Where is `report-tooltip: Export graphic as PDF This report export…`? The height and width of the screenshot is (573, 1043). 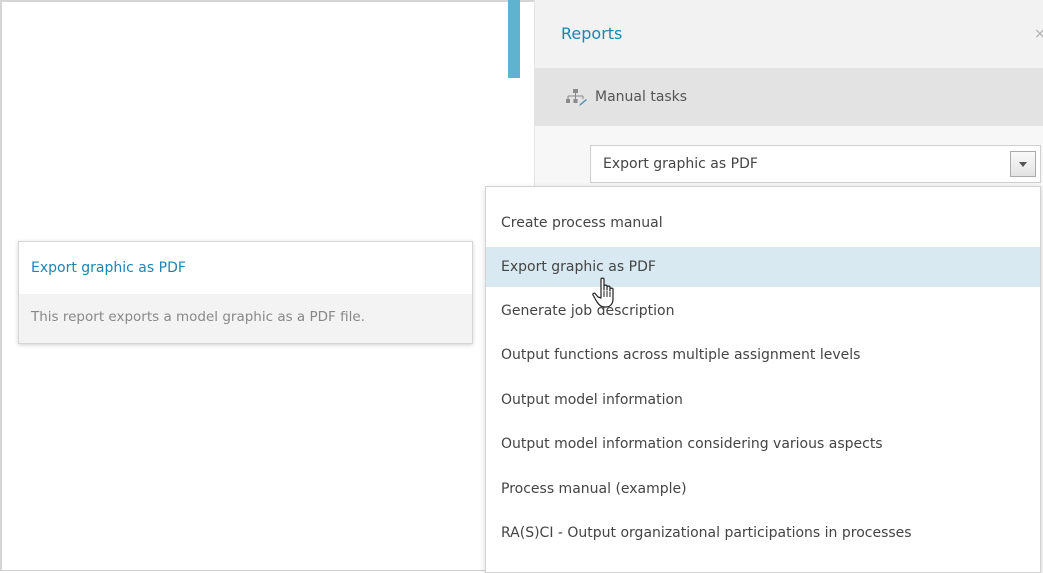 report-tooltip: Export graphic as PDF This report export… is located at coordinates (245, 292).